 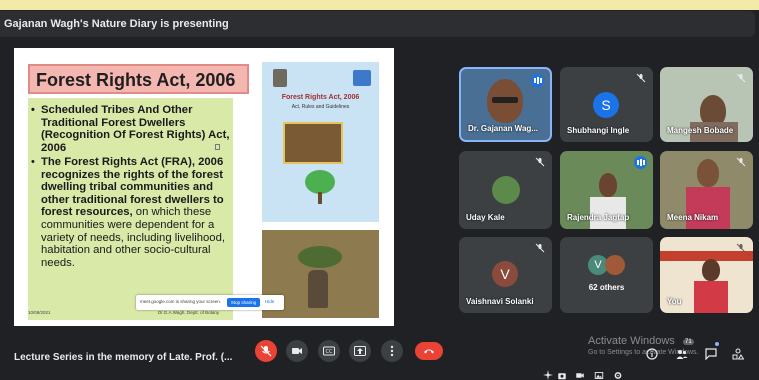 I want to click on slide-footer-date: 10/08/2021, so click(x=39, y=312).